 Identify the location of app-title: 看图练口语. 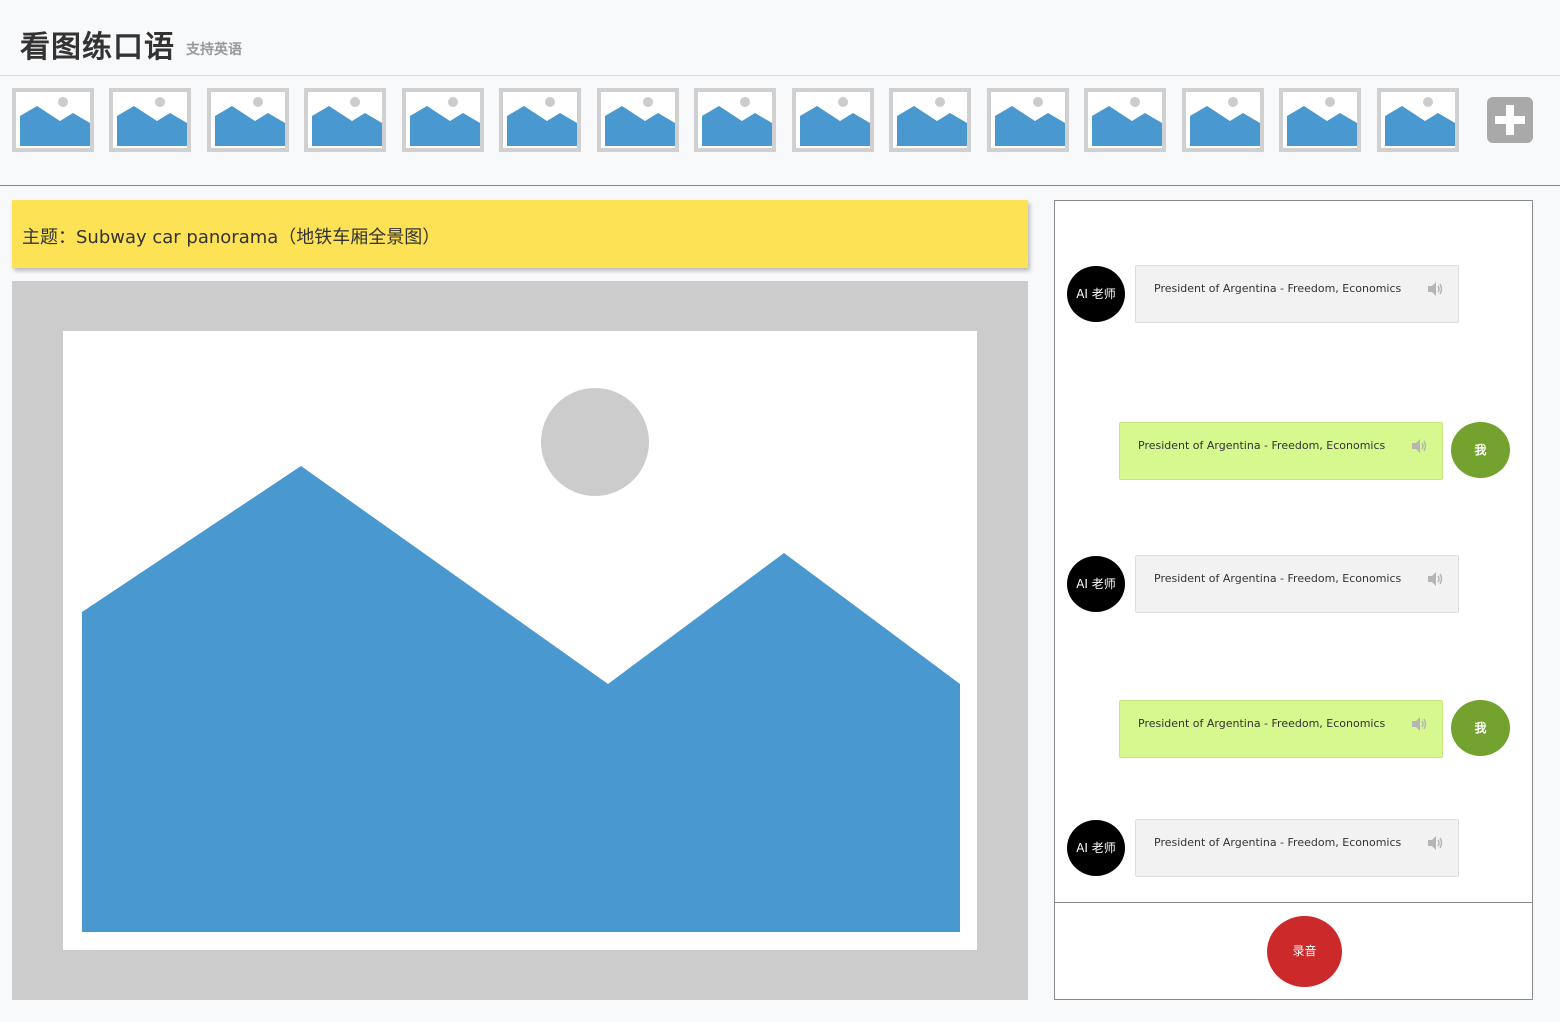
(97, 47).